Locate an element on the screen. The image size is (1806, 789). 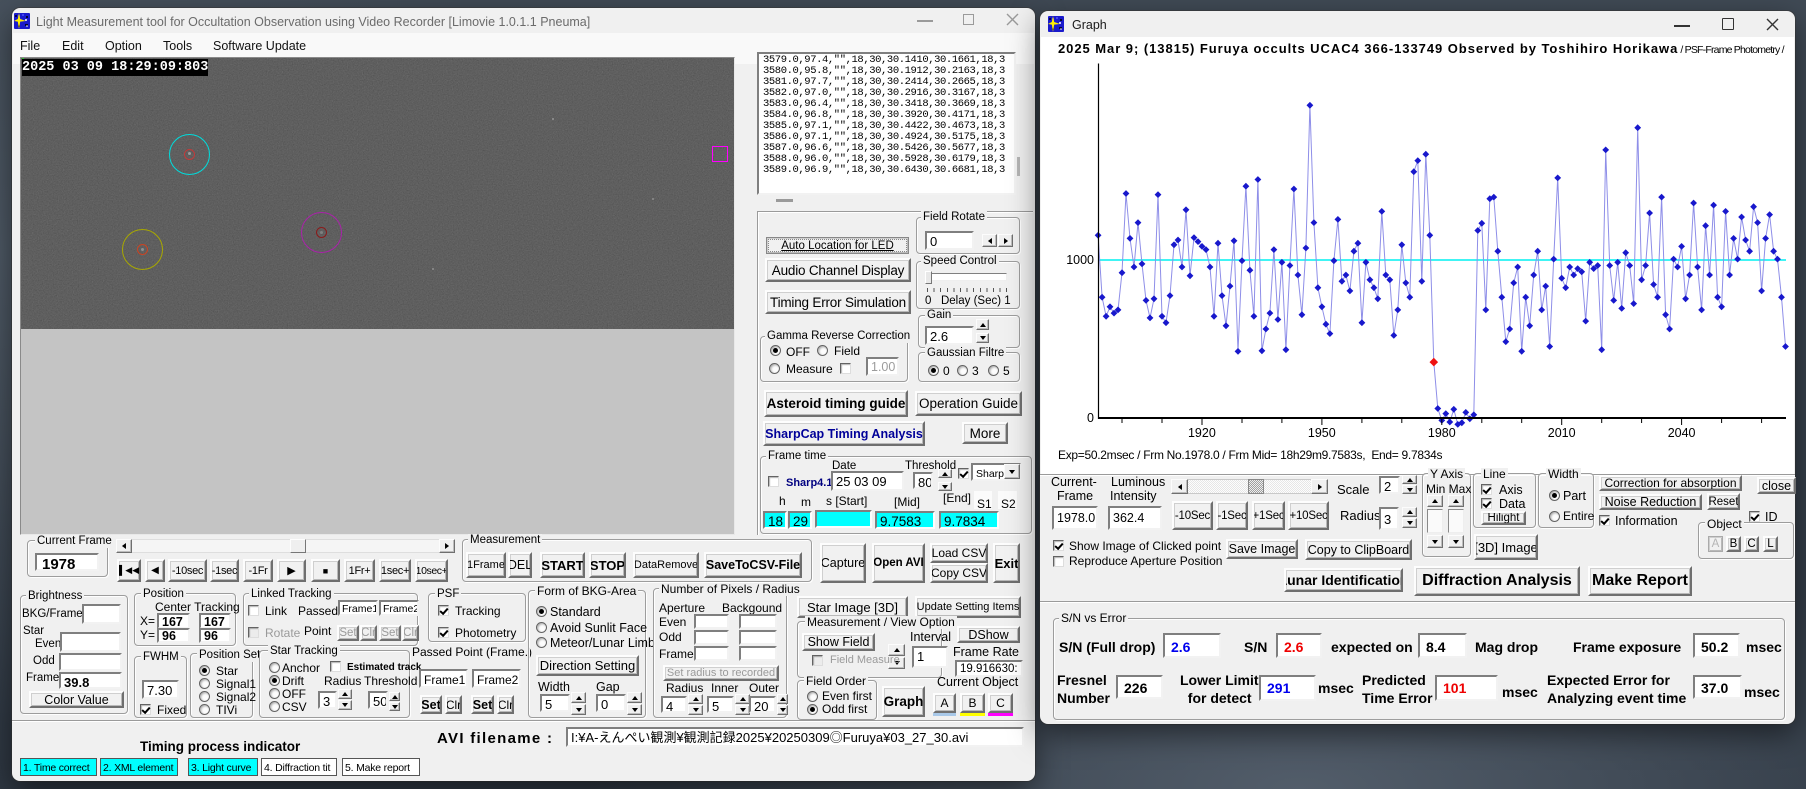
svg-text: 1000 is located at coordinates (1080, 260).